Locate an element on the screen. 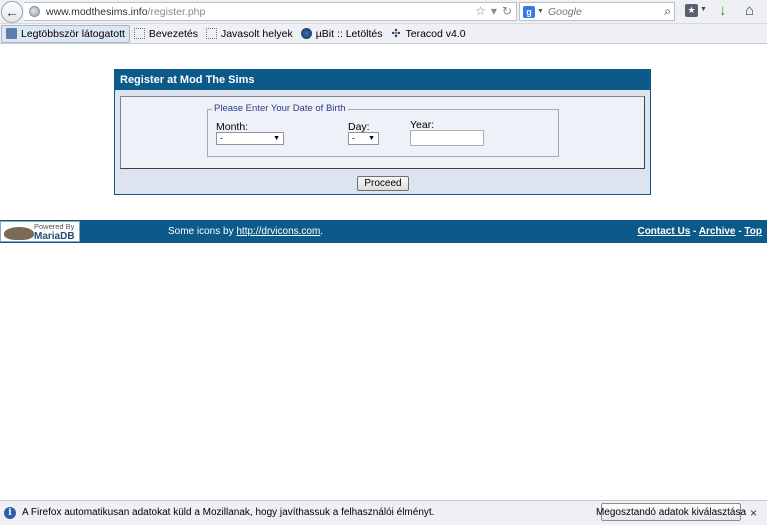  back-arrow-icon: ← is located at coordinates (12, 12).